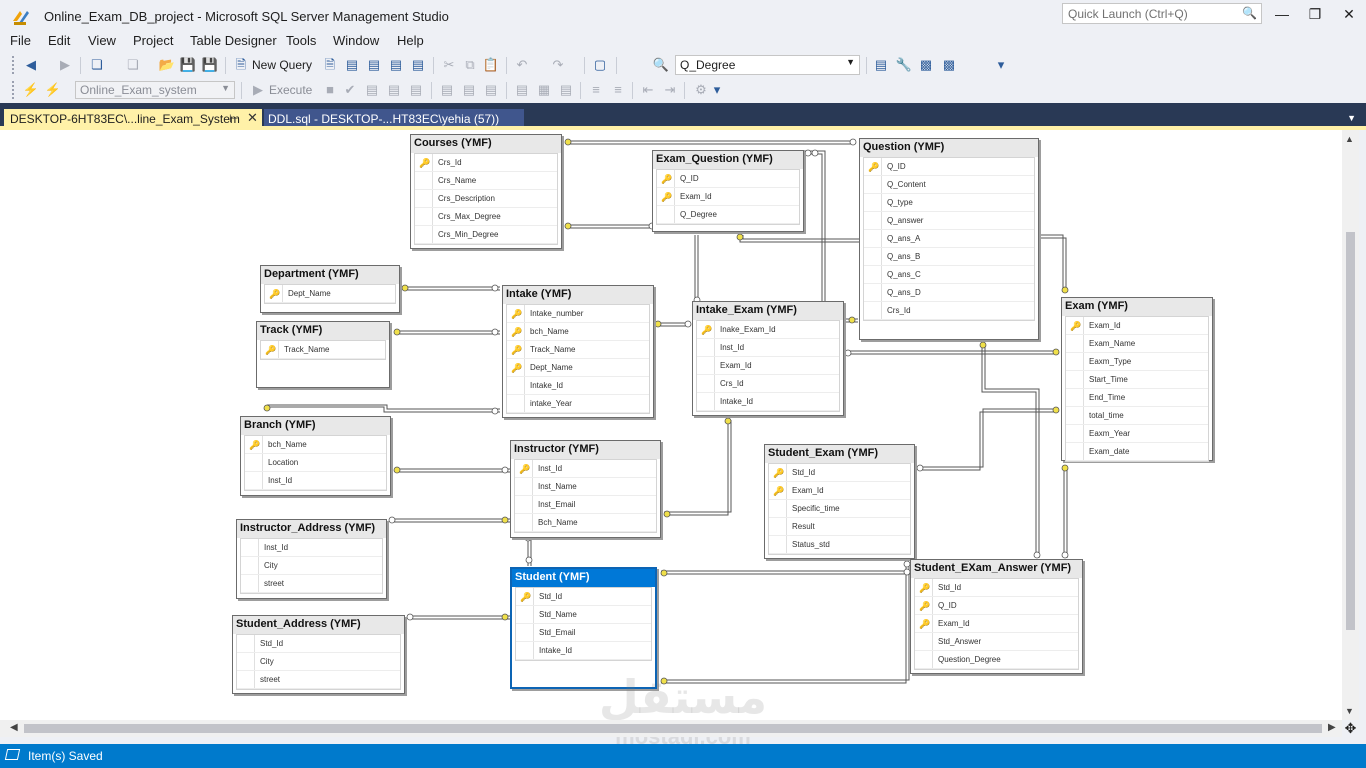 This screenshot has width=1366, height=768. I want to click on xmla-query-icon: ▤, so click(396, 65).